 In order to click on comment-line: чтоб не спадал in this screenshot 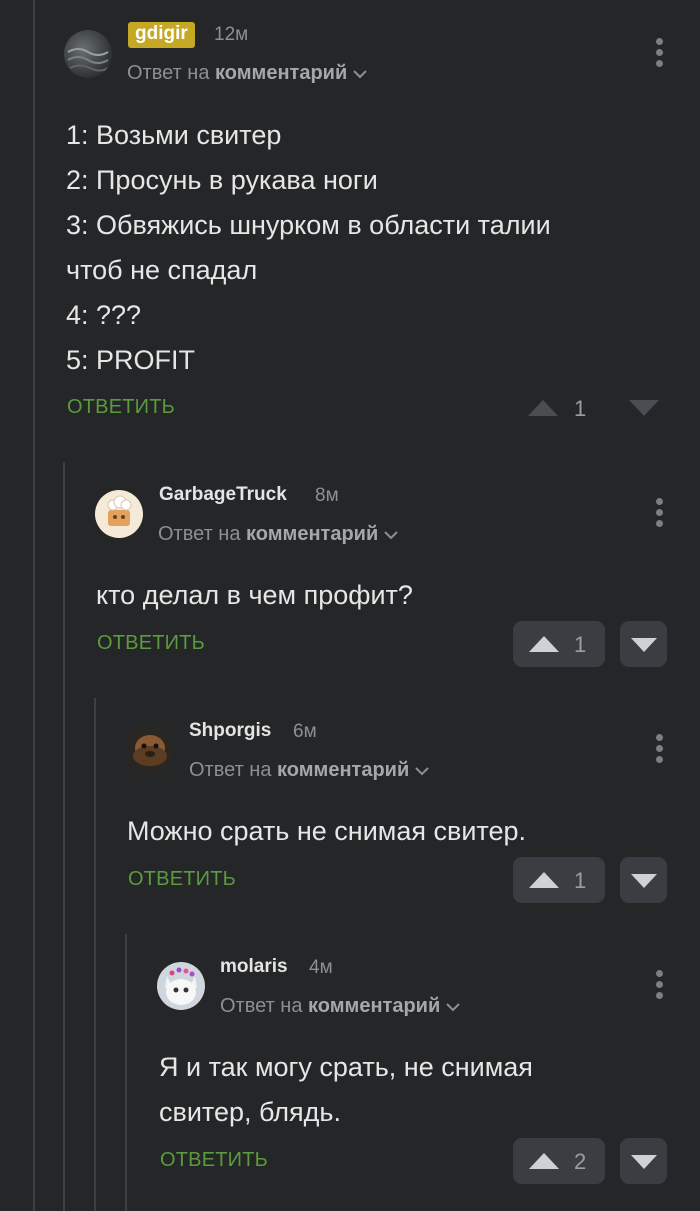, I will do `click(162, 270)`.